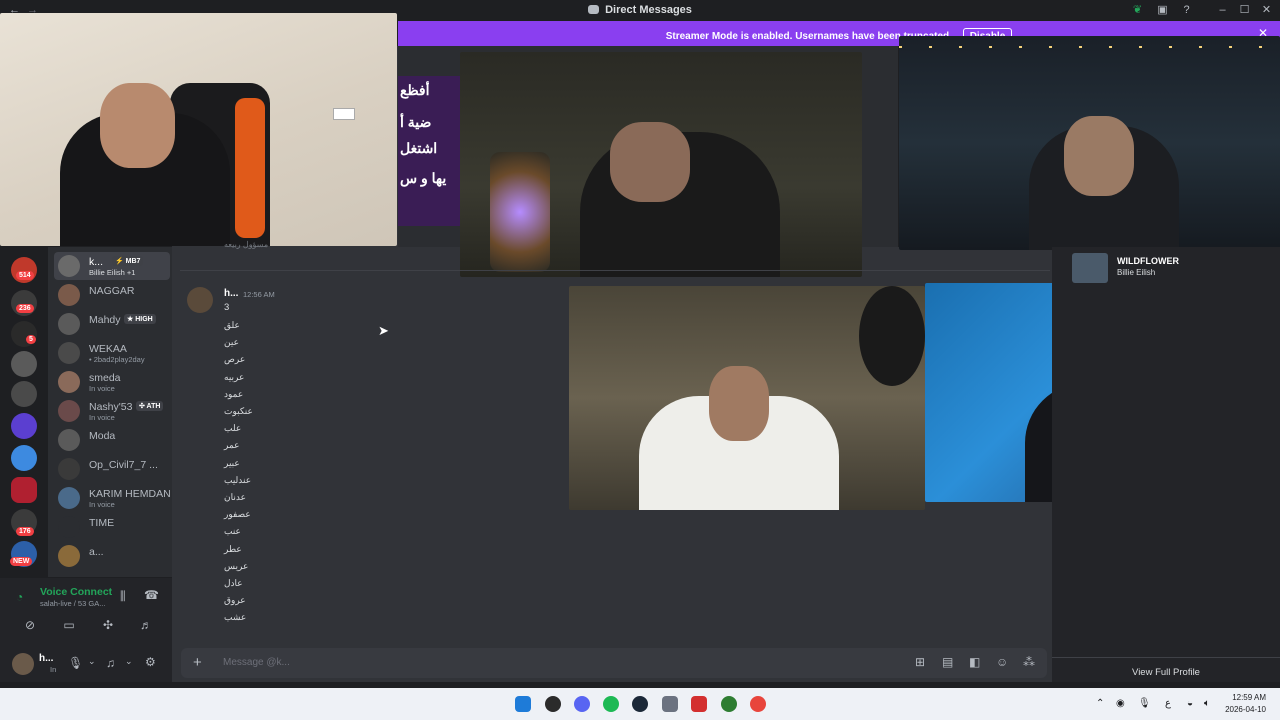  Describe the element at coordinates (640, 704) in the screenshot. I see `steam-icon` at that location.